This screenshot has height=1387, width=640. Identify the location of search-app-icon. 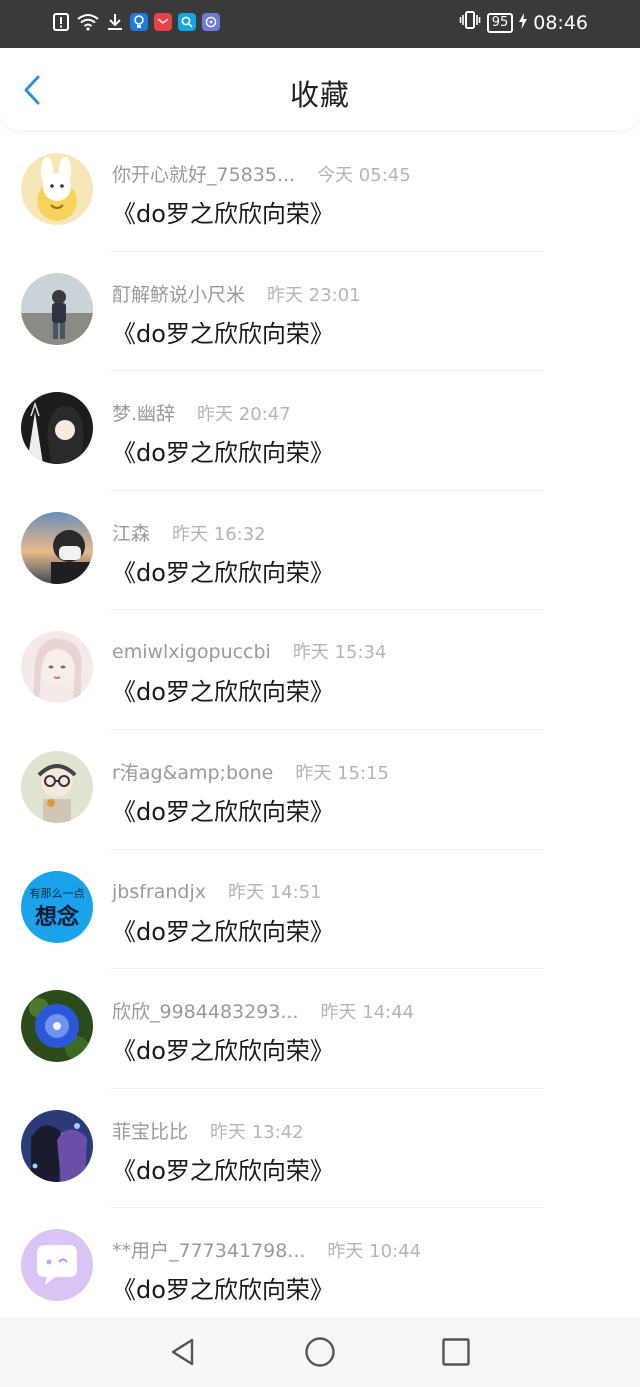
(187, 22).